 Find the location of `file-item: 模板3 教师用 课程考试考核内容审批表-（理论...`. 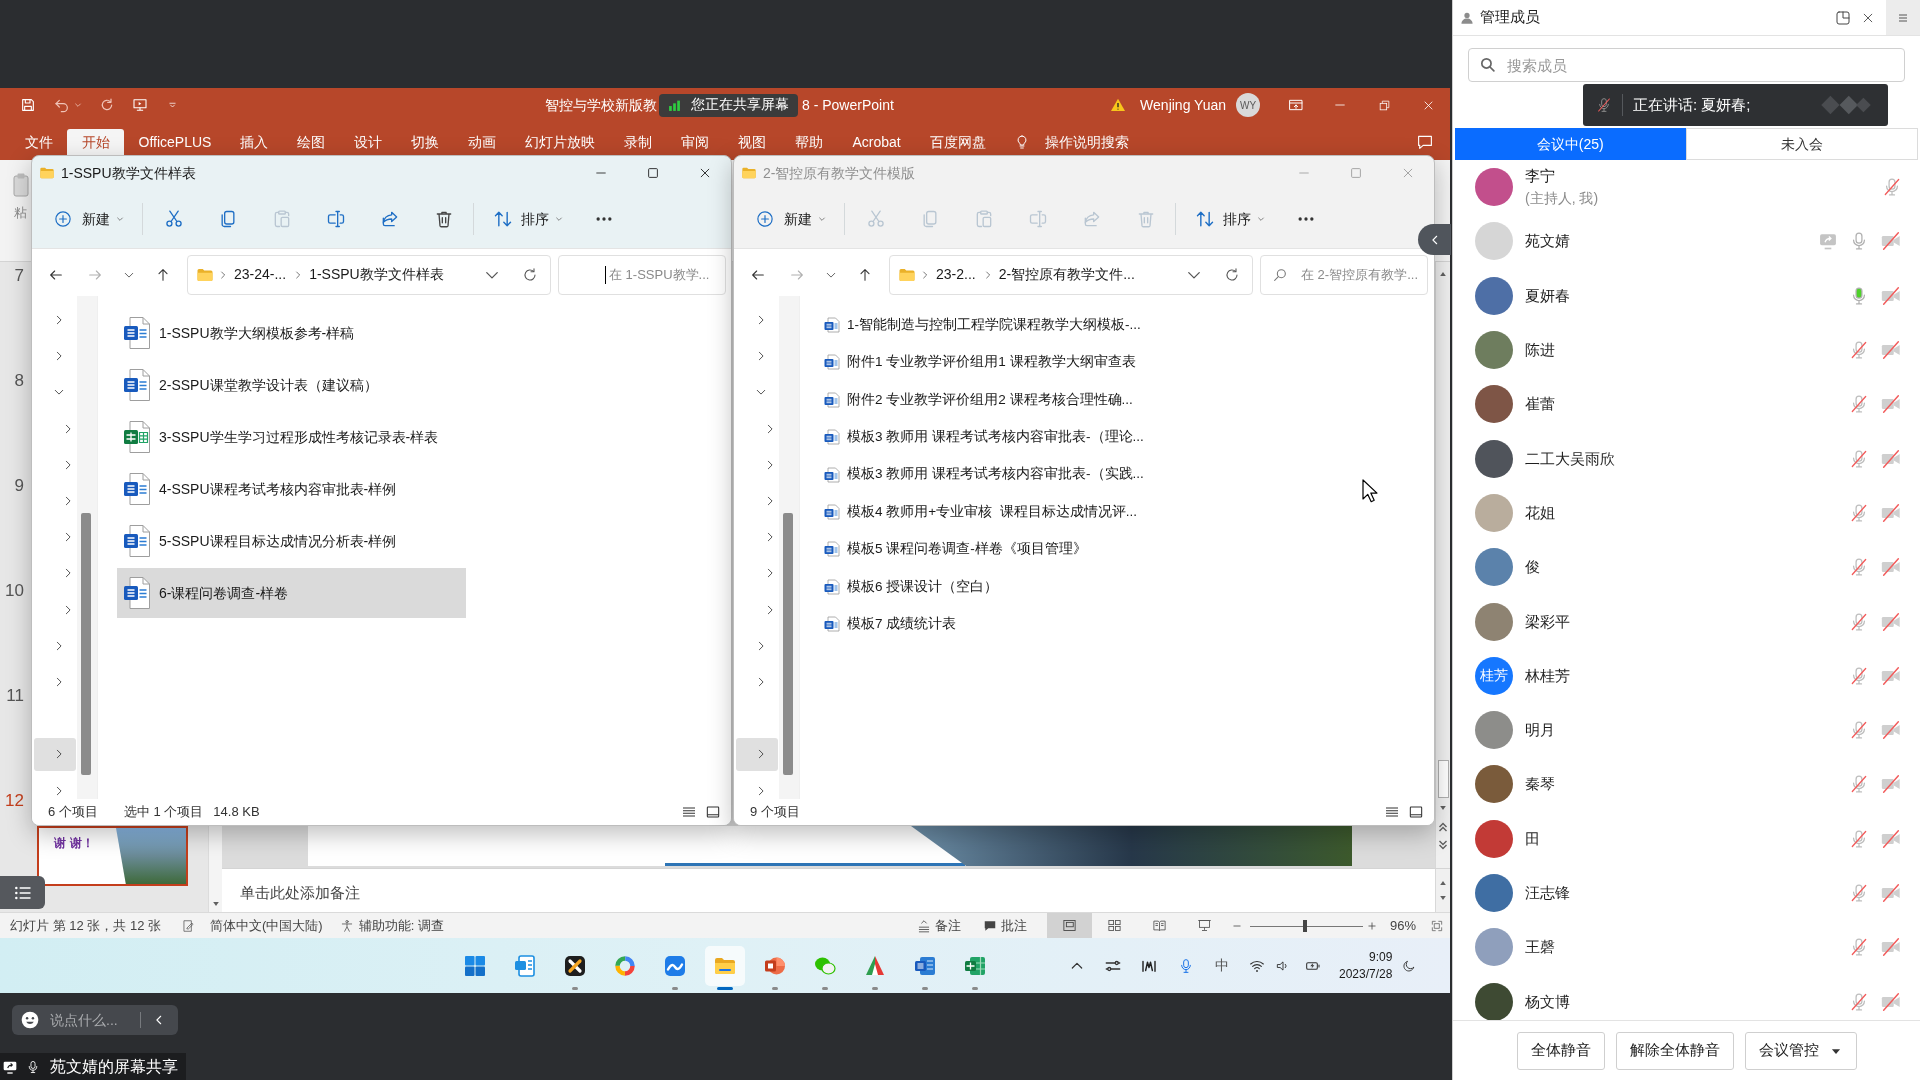

file-item: 模板3 教师用 课程考试考核内容审批表-（理论... is located at coordinates (987, 437).